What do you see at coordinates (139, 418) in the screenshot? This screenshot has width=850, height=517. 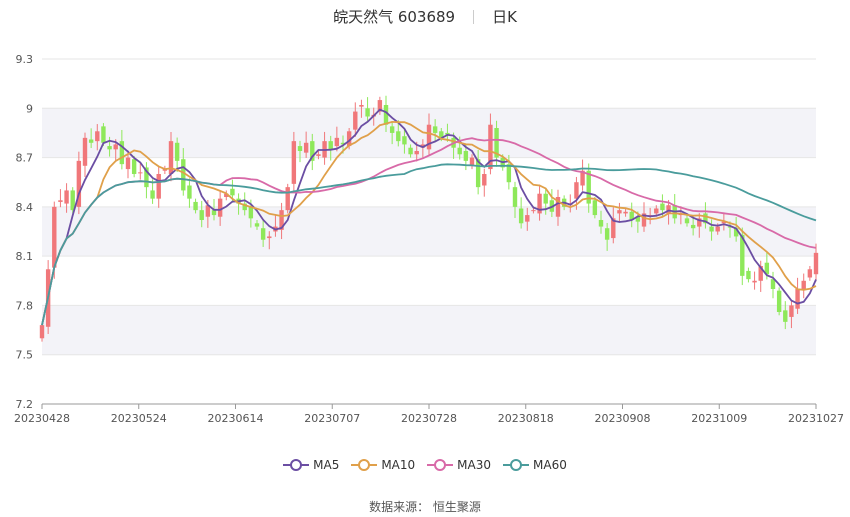 I see `x-tick-label: 20230524` at bounding box center [139, 418].